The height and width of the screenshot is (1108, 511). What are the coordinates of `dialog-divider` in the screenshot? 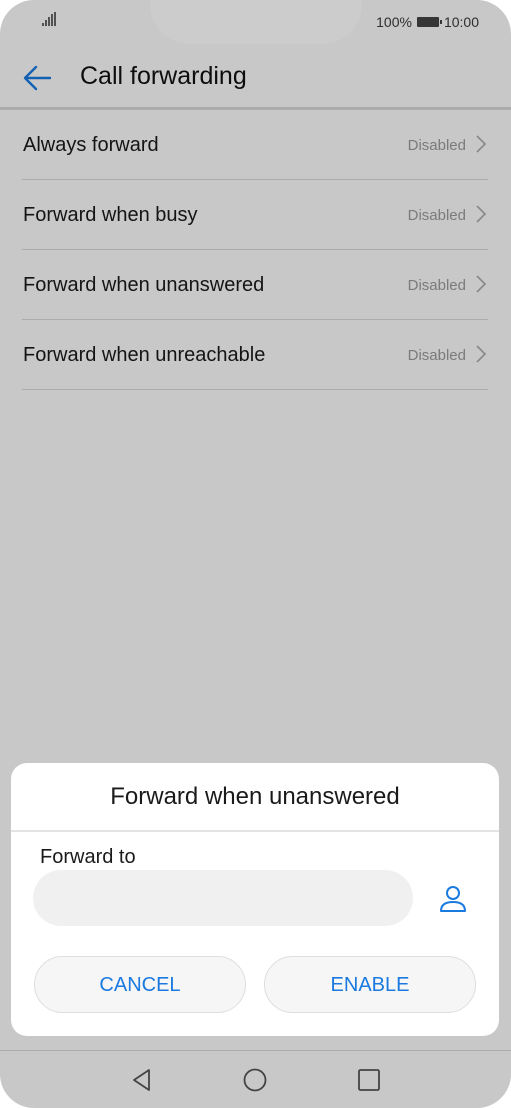 It's located at (255, 831).